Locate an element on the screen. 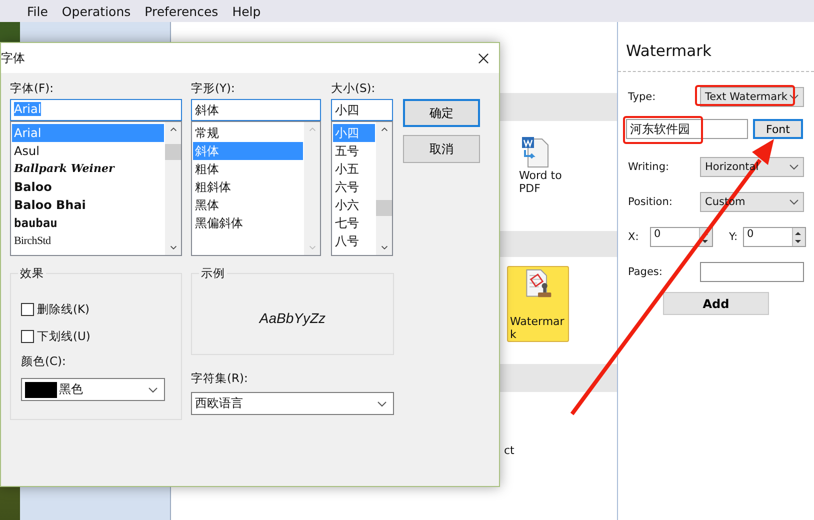 The image size is (814, 520). tool-tile: Word to PDF is located at coordinates (546, 165).